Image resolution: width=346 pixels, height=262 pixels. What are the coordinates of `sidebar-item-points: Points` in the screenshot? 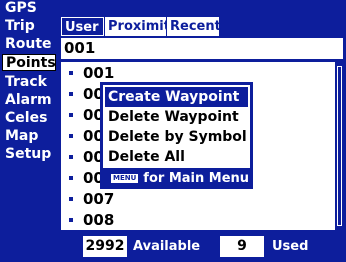 It's located at (29, 62).